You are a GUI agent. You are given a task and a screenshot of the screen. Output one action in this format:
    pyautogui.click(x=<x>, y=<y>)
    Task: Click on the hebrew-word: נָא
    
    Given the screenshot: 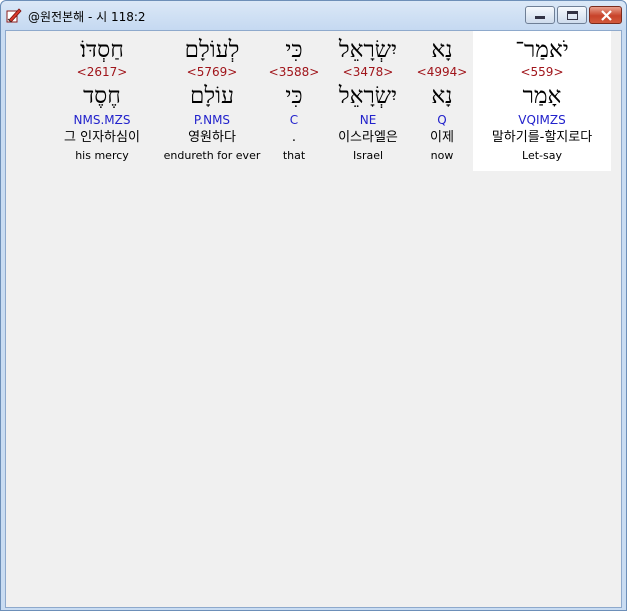 What is the action you would take?
    pyautogui.click(x=442, y=50)
    